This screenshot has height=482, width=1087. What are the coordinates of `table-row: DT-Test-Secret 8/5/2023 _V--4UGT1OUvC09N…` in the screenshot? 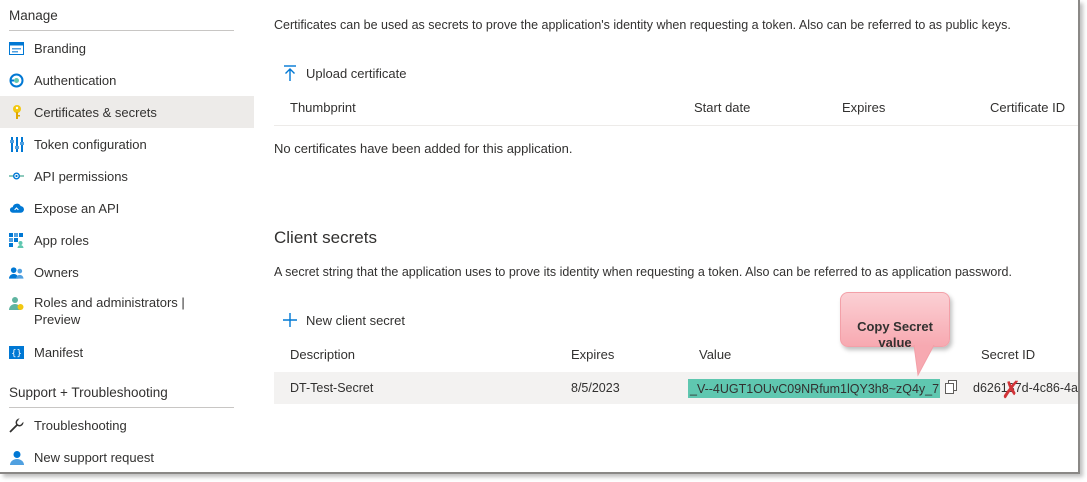 It's located at (676, 388).